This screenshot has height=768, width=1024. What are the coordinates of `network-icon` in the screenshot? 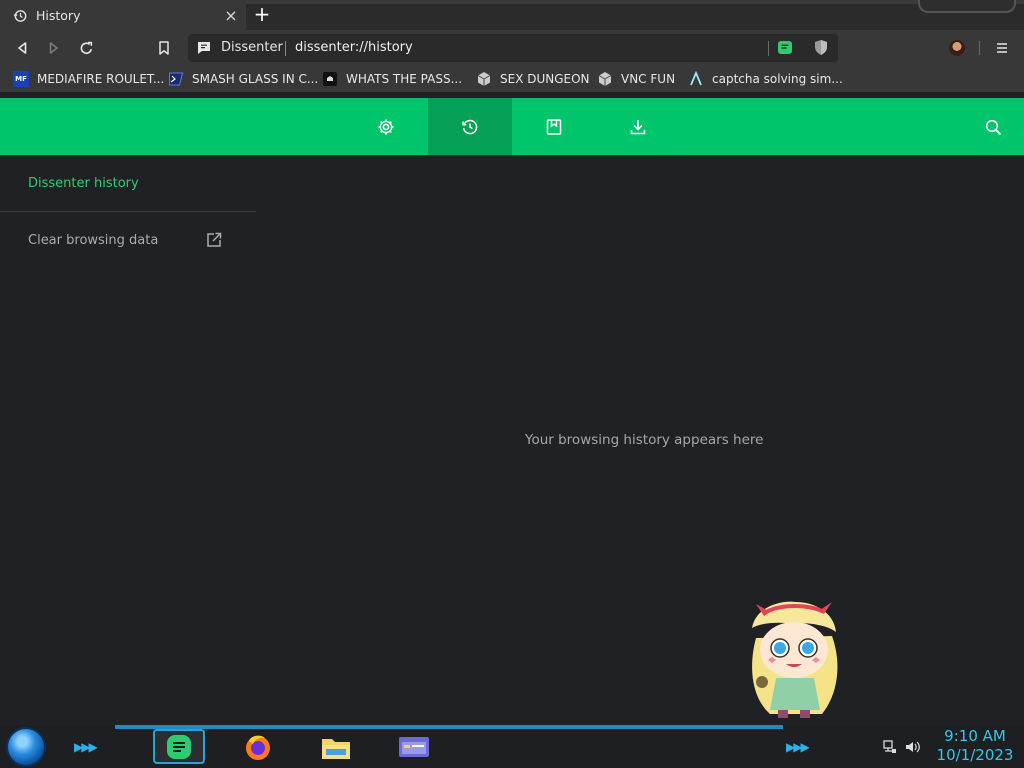 It's located at (890, 747).